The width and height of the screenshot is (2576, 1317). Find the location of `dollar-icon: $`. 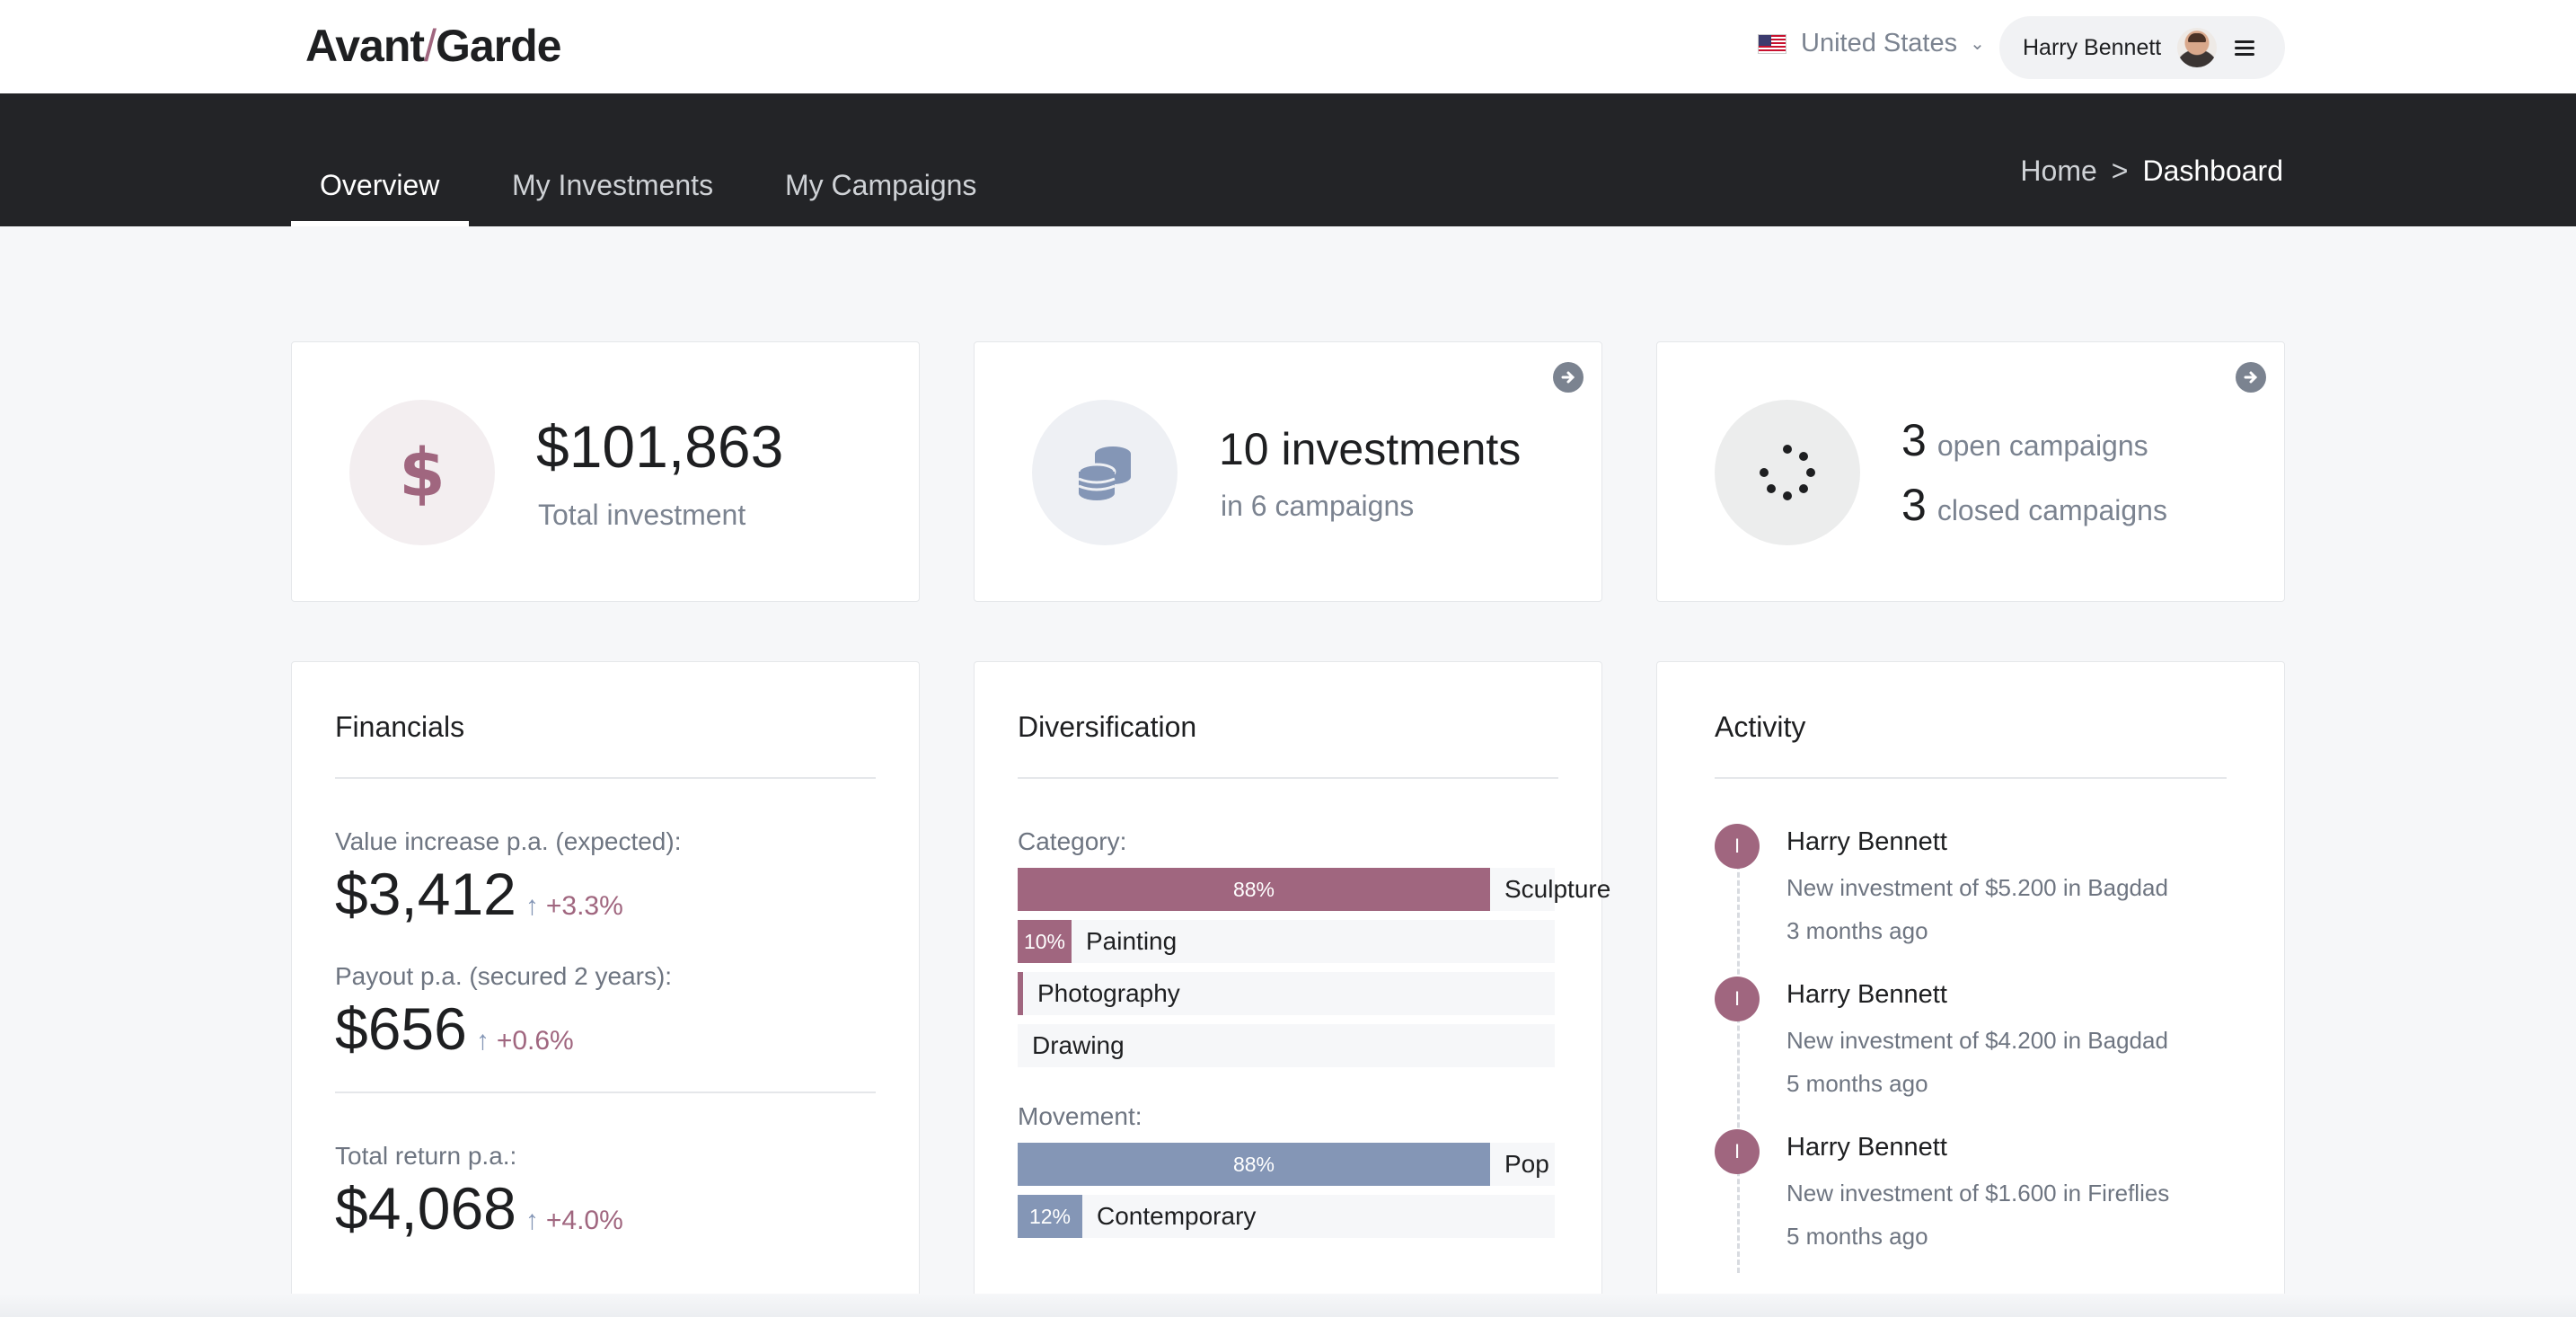

dollar-icon: $ is located at coordinates (422, 472).